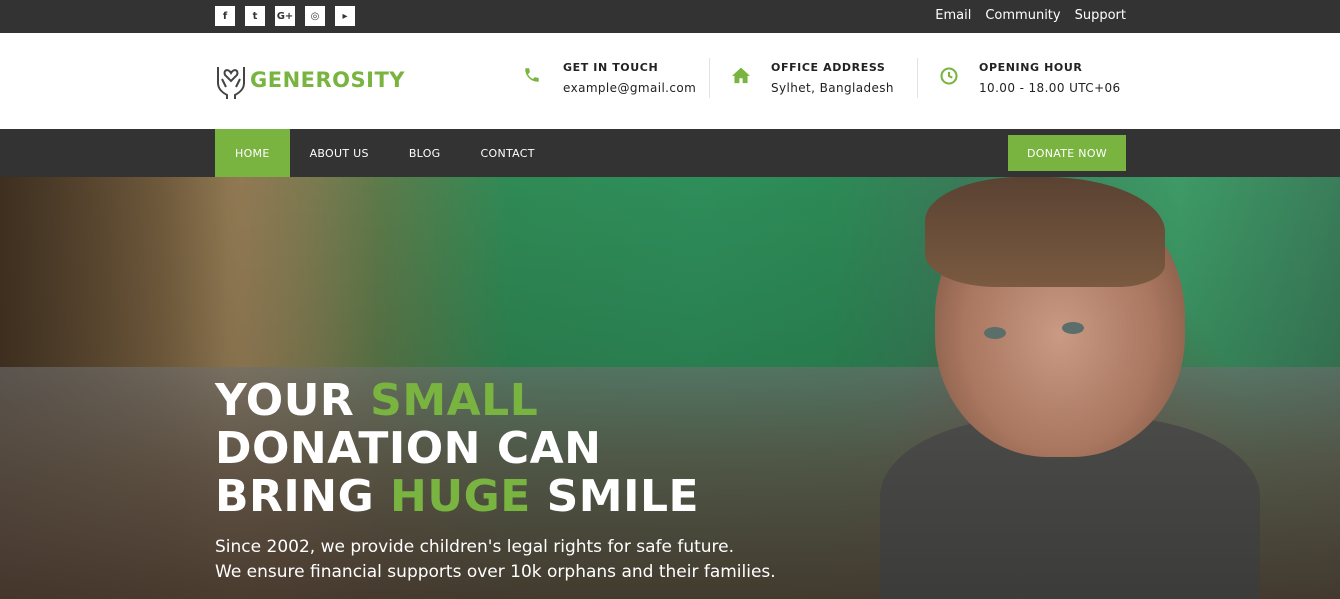 The image size is (1340, 599). Describe the element at coordinates (629, 88) in the screenshot. I see `contact-touch-value: example@gmail.com` at that location.